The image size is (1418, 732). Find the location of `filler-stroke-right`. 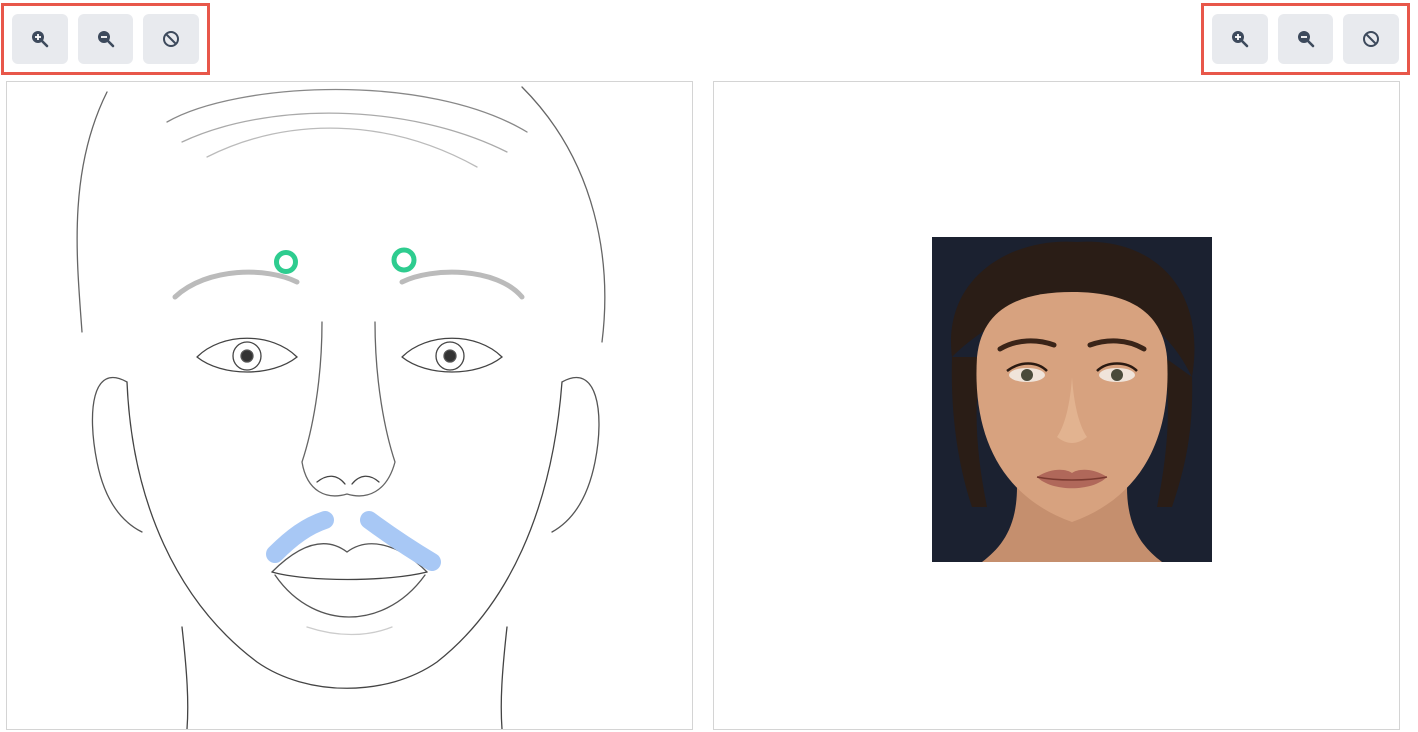

filler-stroke-right is located at coordinates (400, 541).